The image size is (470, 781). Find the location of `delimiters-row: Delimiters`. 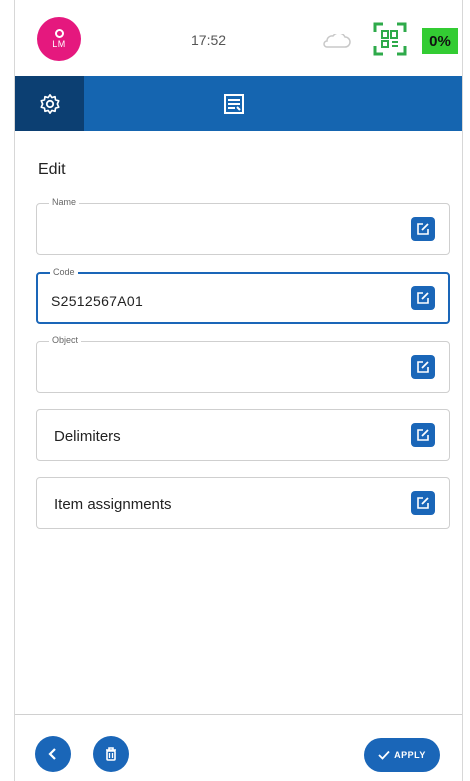

delimiters-row: Delimiters is located at coordinates (243, 435).